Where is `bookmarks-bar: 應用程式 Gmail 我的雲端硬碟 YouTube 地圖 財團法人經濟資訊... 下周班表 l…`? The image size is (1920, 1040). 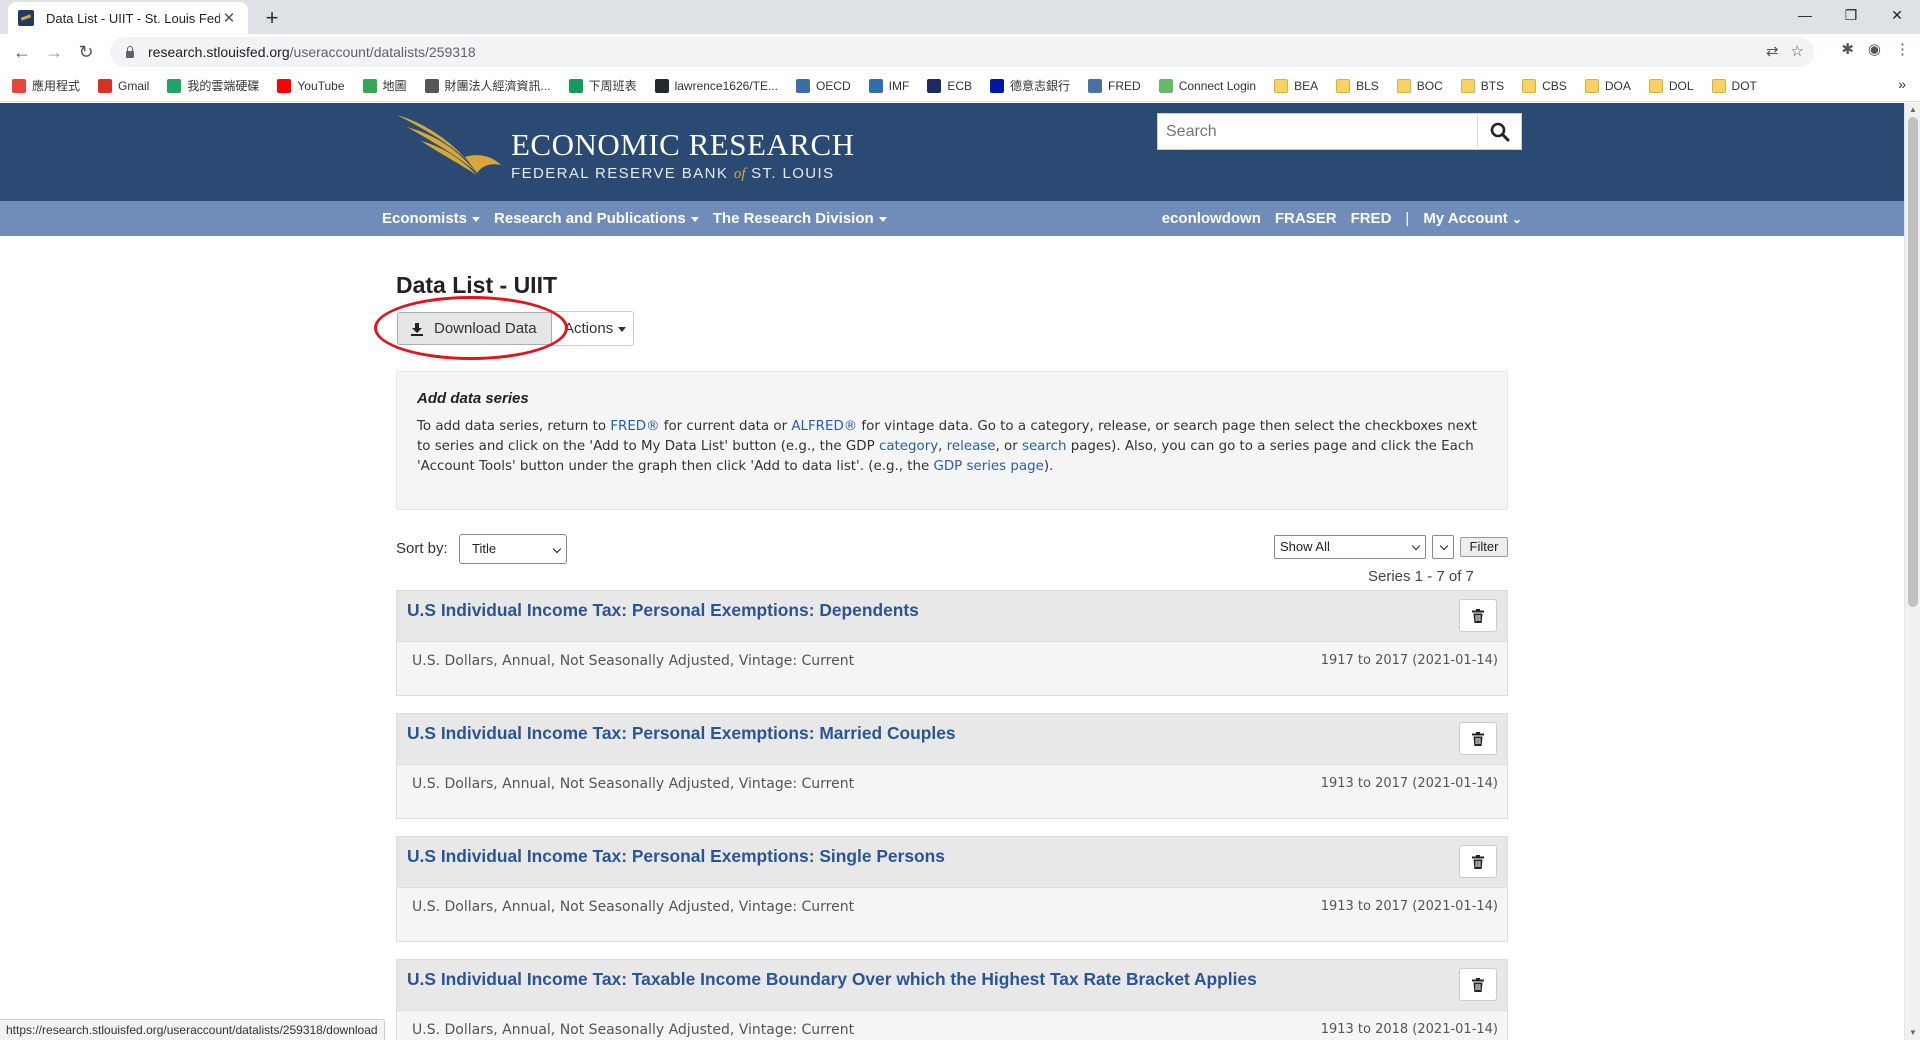 bookmarks-bar: 應用程式 Gmail 我的雲端硬碟 YouTube 地圖 財團法人經濟資訊... 下周班表 l… is located at coordinates (960, 86).